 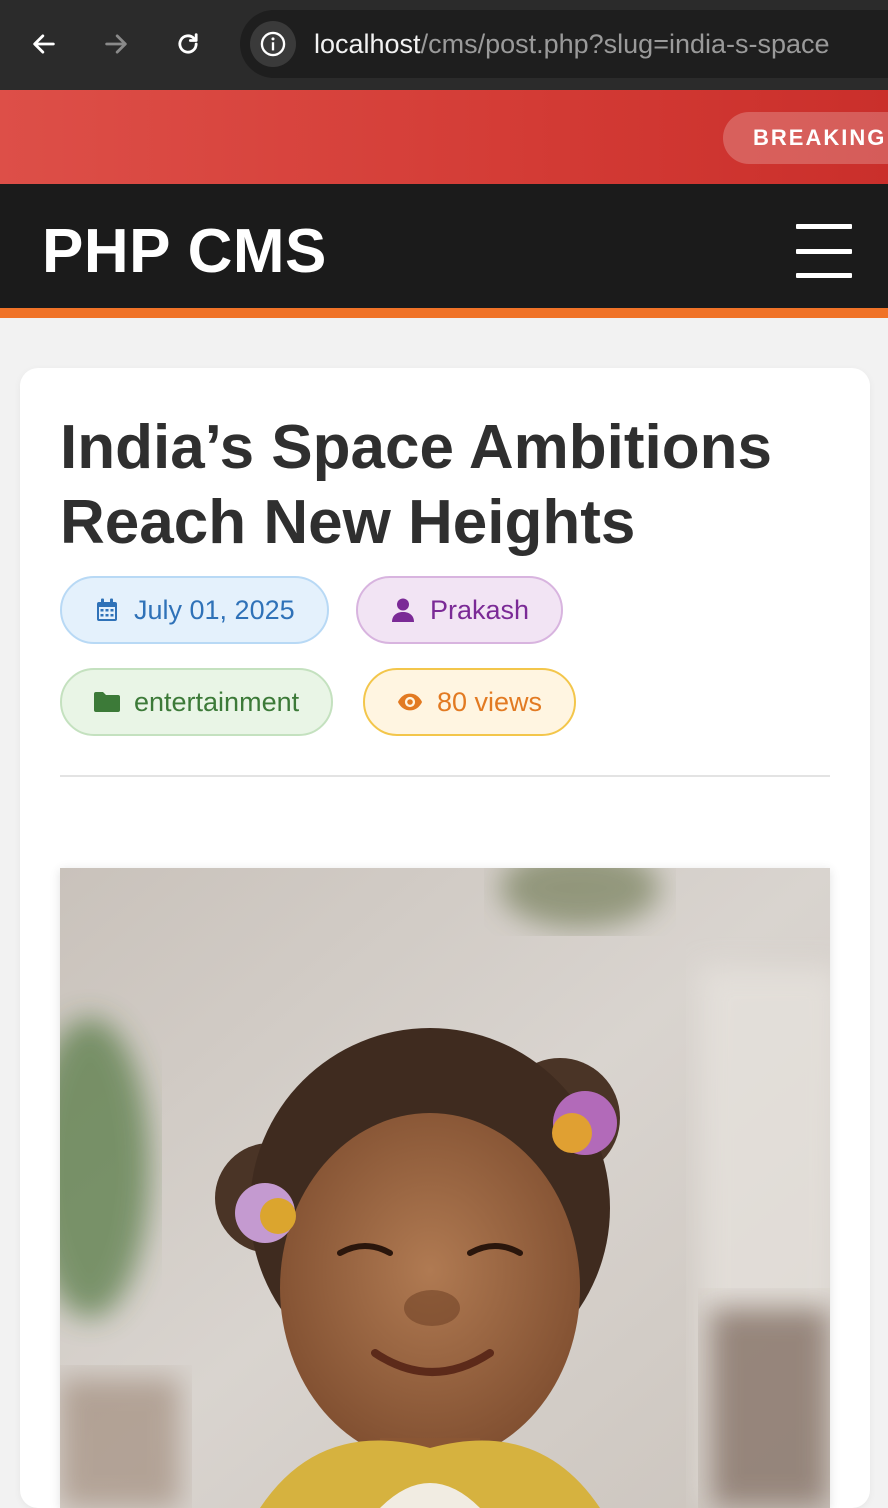 I want to click on post-author: Prakash, so click(x=480, y=609).